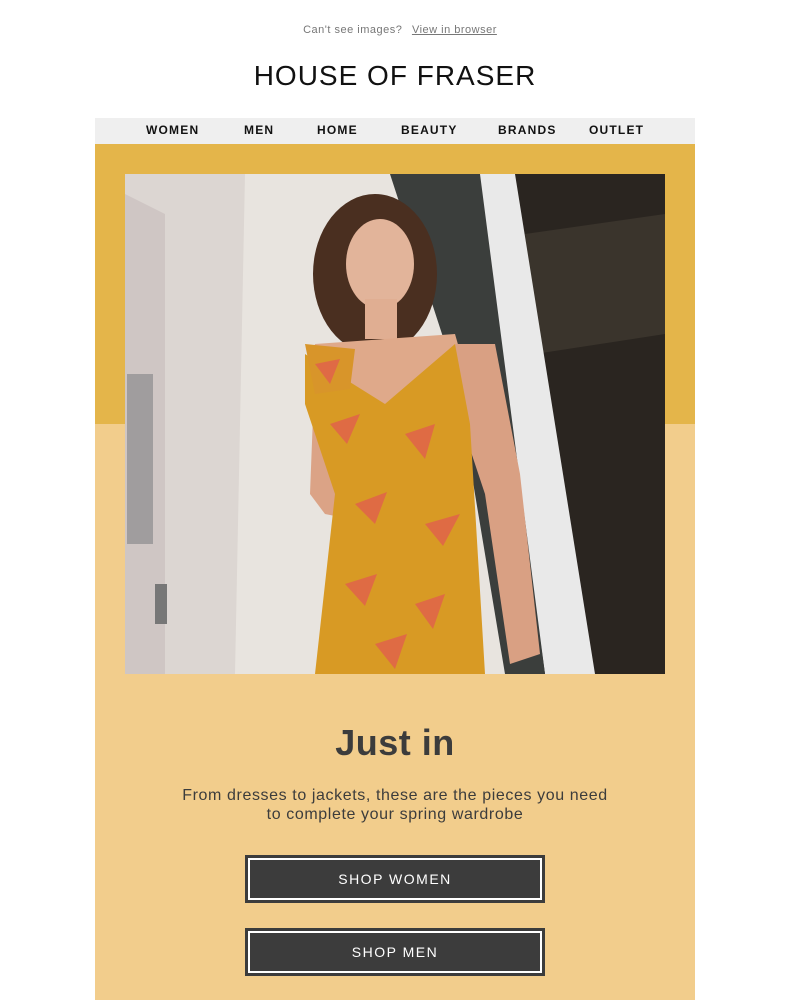 The width and height of the screenshot is (800, 1000). I want to click on headline: Just in, so click(395, 742).